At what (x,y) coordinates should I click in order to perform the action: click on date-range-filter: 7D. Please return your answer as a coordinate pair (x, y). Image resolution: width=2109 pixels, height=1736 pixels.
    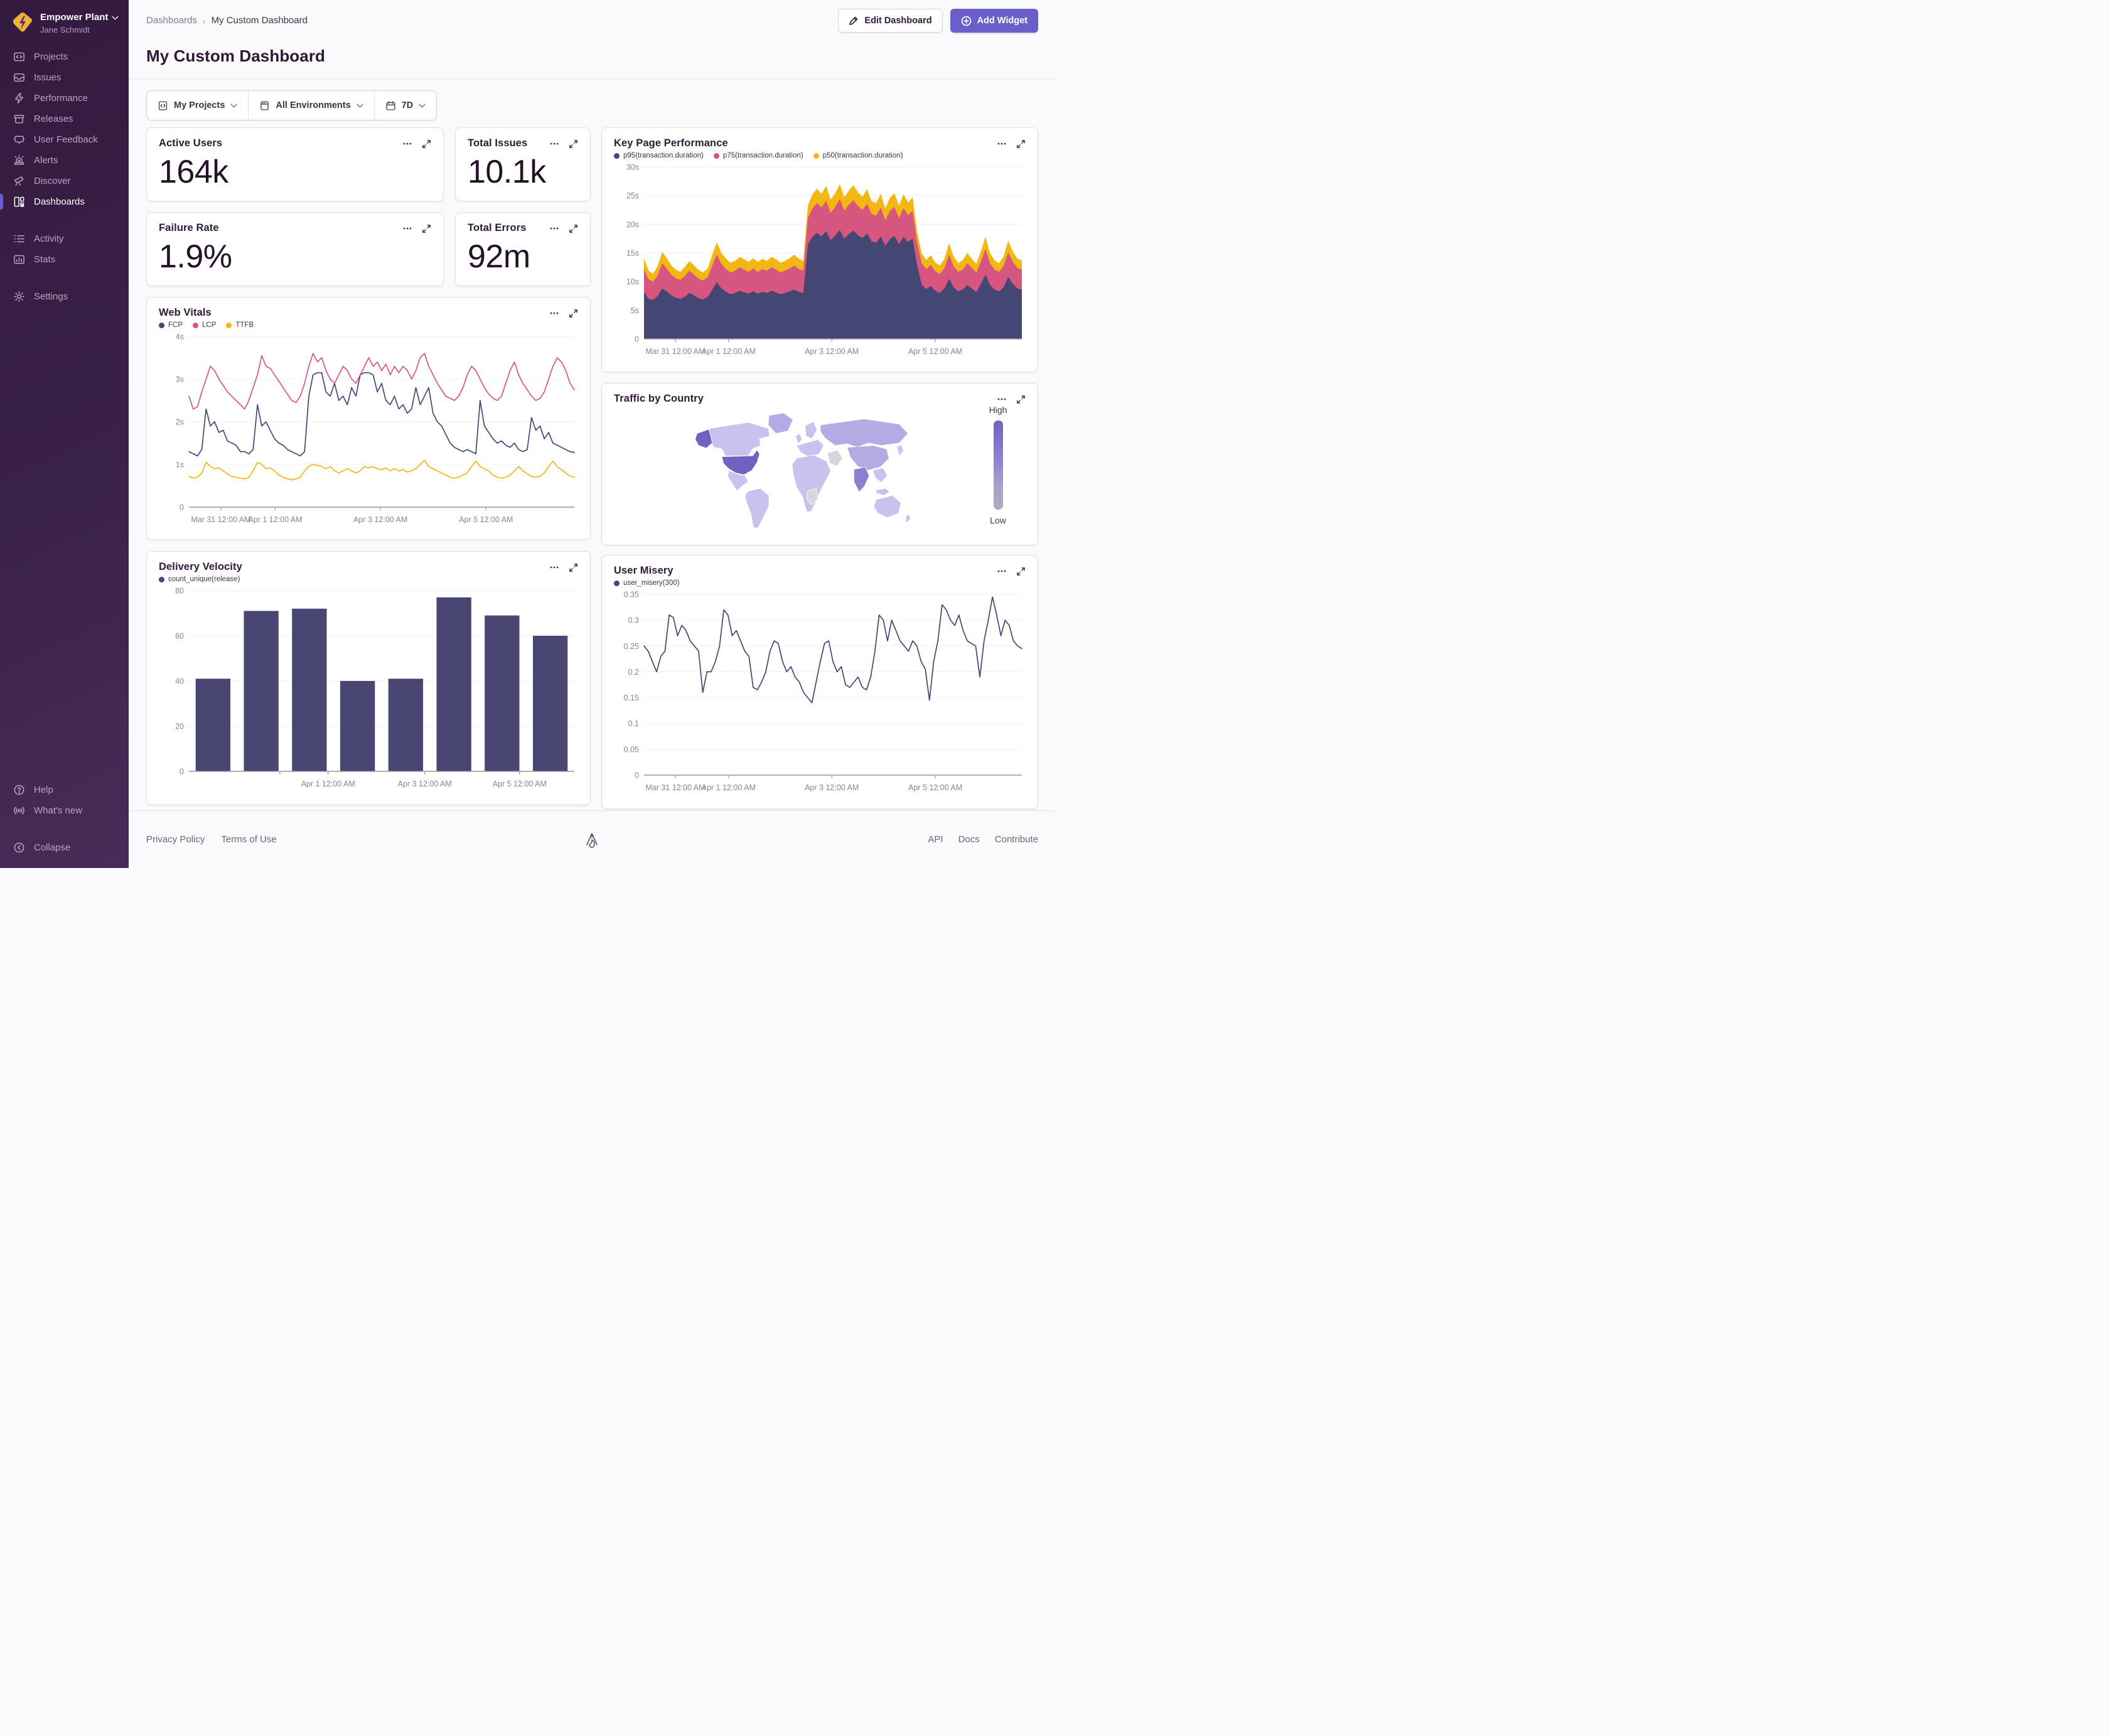
    Looking at the image, I should click on (405, 106).